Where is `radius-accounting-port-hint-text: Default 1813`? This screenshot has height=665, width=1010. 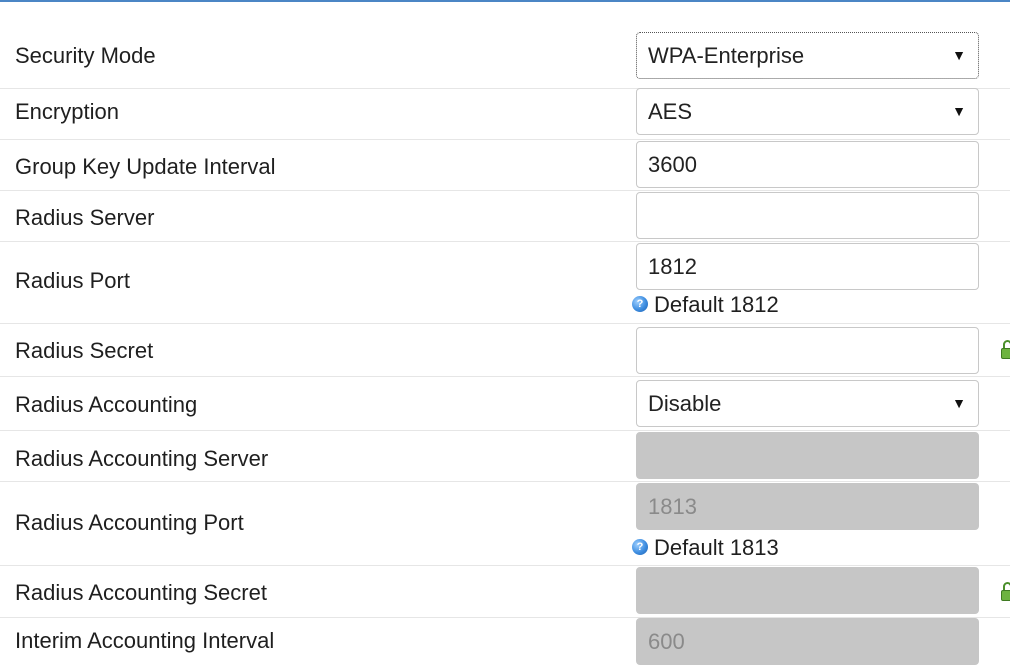 radius-accounting-port-hint-text: Default 1813 is located at coordinates (716, 547).